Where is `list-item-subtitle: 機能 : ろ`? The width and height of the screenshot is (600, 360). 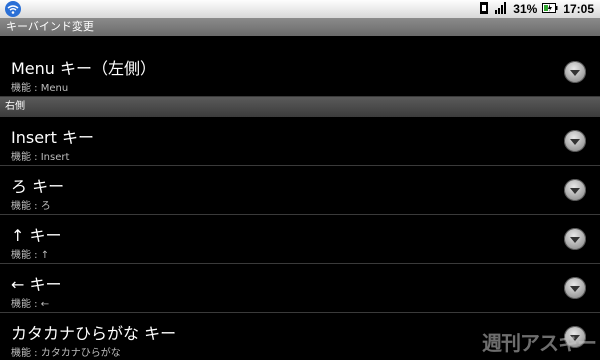
list-item-subtitle: 機能 : ろ is located at coordinates (31, 206).